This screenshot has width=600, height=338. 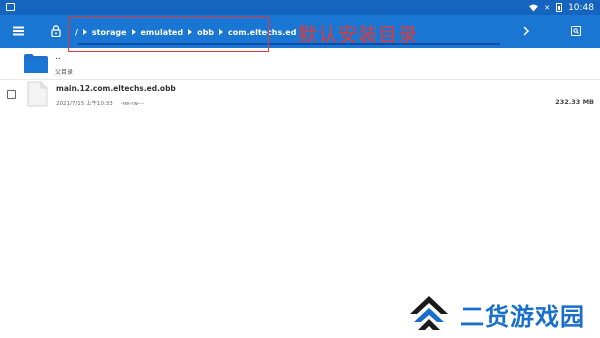 What do you see at coordinates (37, 94) in the screenshot?
I see `file-icon` at bounding box center [37, 94].